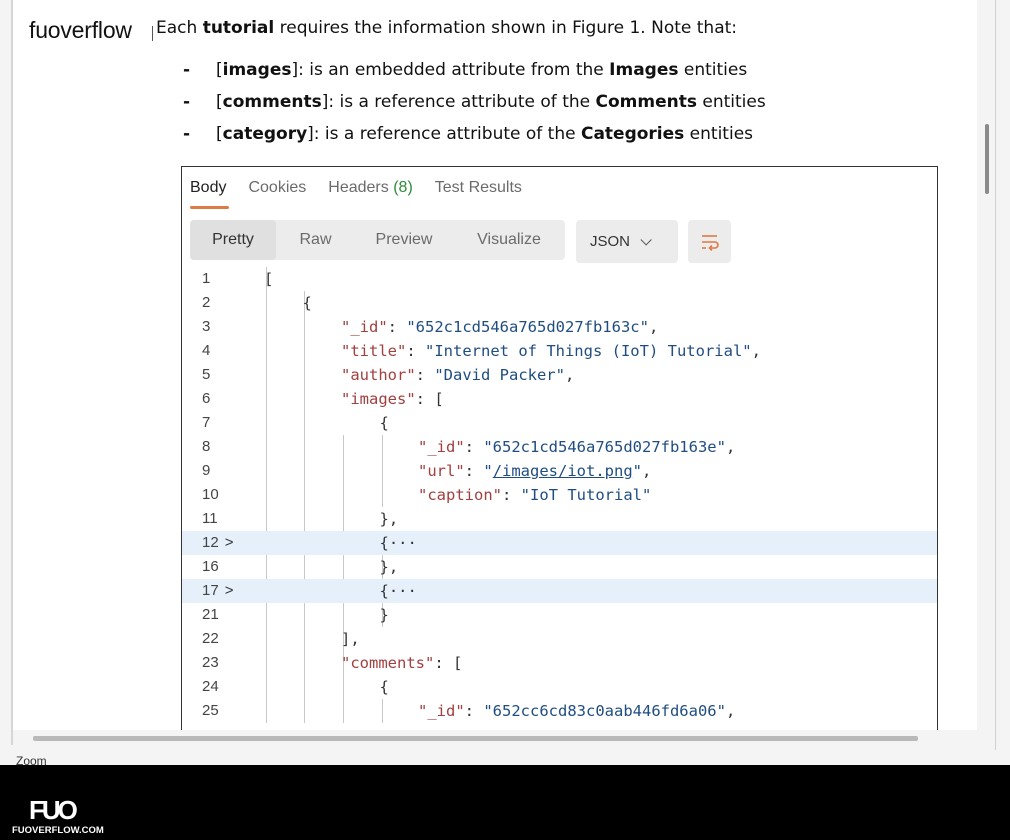 This screenshot has width=1010, height=840. I want to click on code-text: "author": "David Packer",, so click(457, 375).